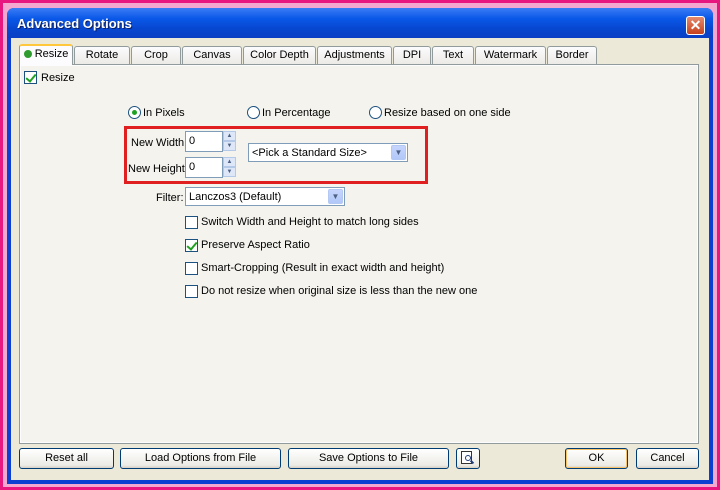 The width and height of the screenshot is (720, 490). Describe the element at coordinates (368, 458) in the screenshot. I see `save-options-button: Save Options to File` at that location.